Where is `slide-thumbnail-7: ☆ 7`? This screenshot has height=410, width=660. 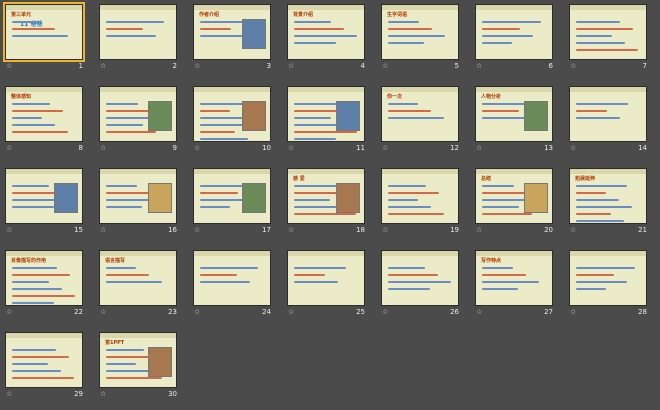
slide-thumbnail-7: ☆ 7 is located at coordinates (608, 37).